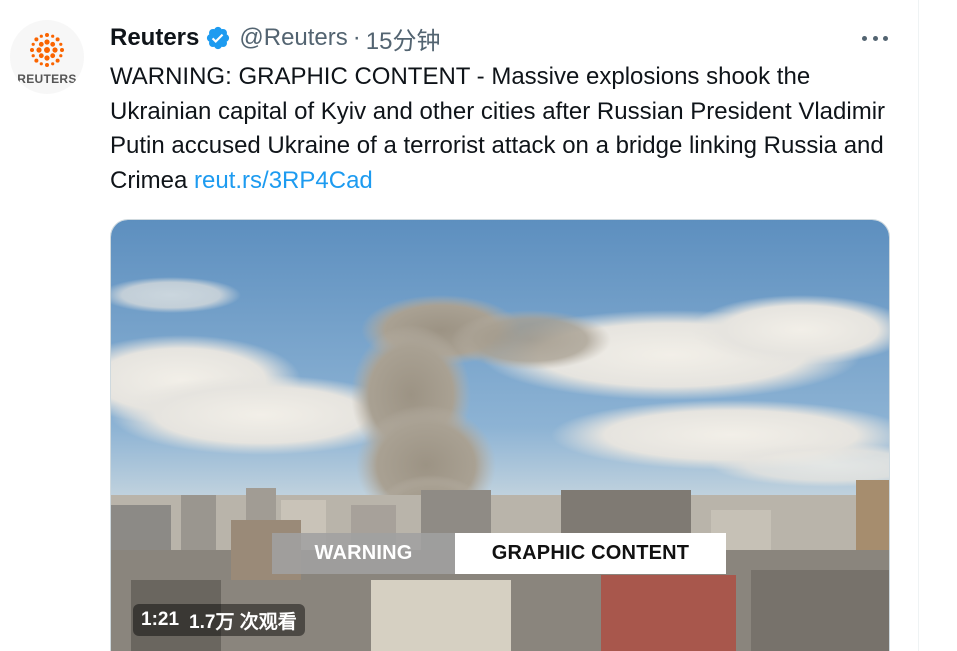 Image resolution: width=957 pixels, height=651 pixels. I want to click on tweet-link: reut.rs/3RP4Cad, so click(283, 180).